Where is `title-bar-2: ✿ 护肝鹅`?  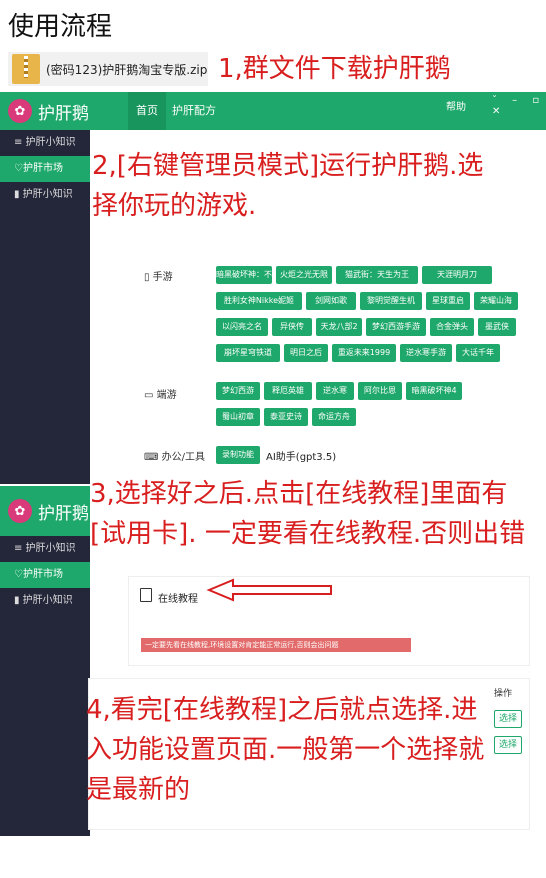
title-bar-2: ✿ 护肝鹅 is located at coordinates (45, 511).